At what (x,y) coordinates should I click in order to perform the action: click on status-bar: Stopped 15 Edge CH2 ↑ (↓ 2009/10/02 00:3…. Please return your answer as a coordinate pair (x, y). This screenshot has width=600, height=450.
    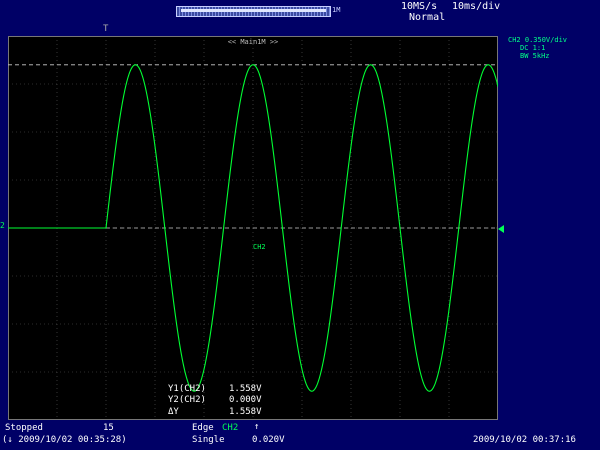
    Looking at the image, I should click on (300, 436).